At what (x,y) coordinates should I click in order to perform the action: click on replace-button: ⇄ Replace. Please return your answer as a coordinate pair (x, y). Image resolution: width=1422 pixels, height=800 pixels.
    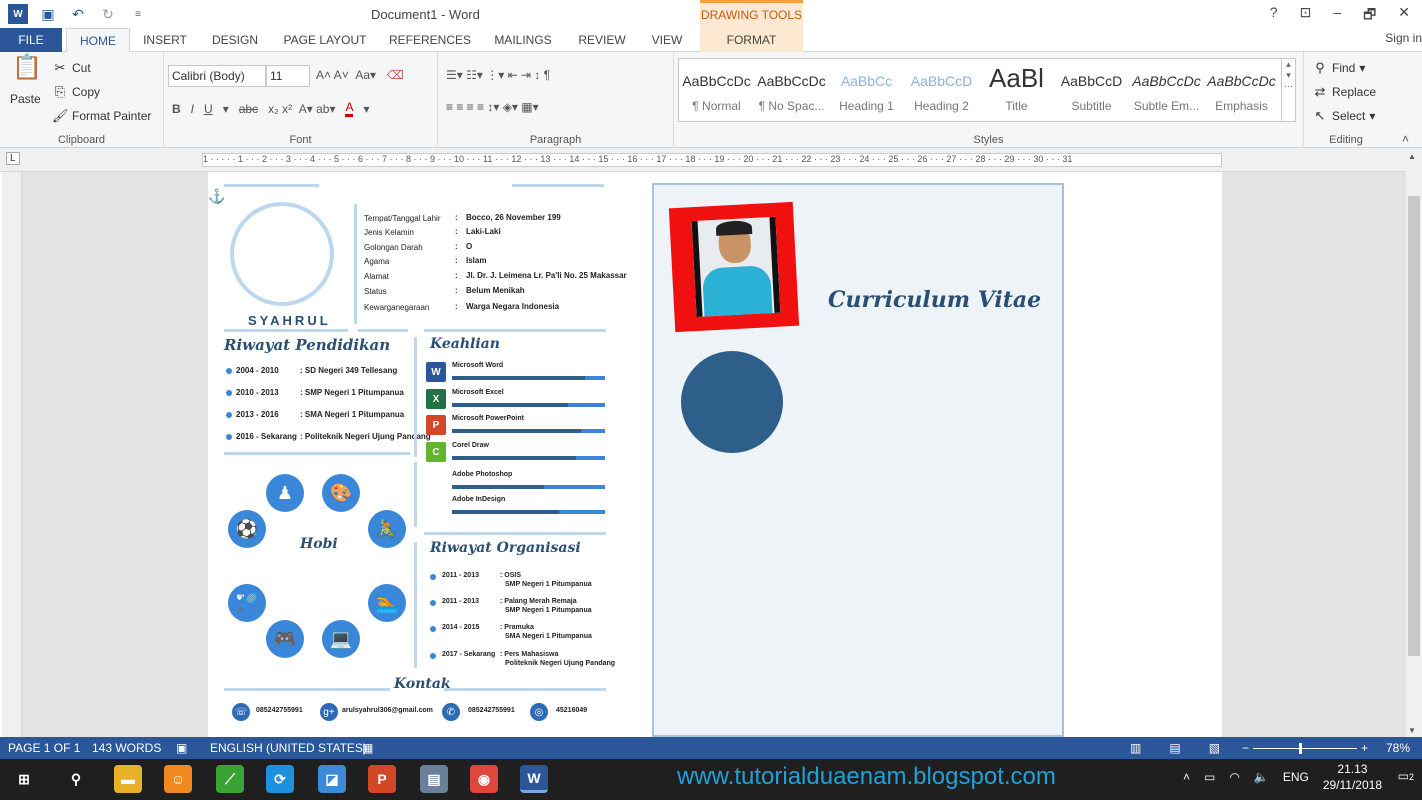
    Looking at the image, I should click on (1344, 92).